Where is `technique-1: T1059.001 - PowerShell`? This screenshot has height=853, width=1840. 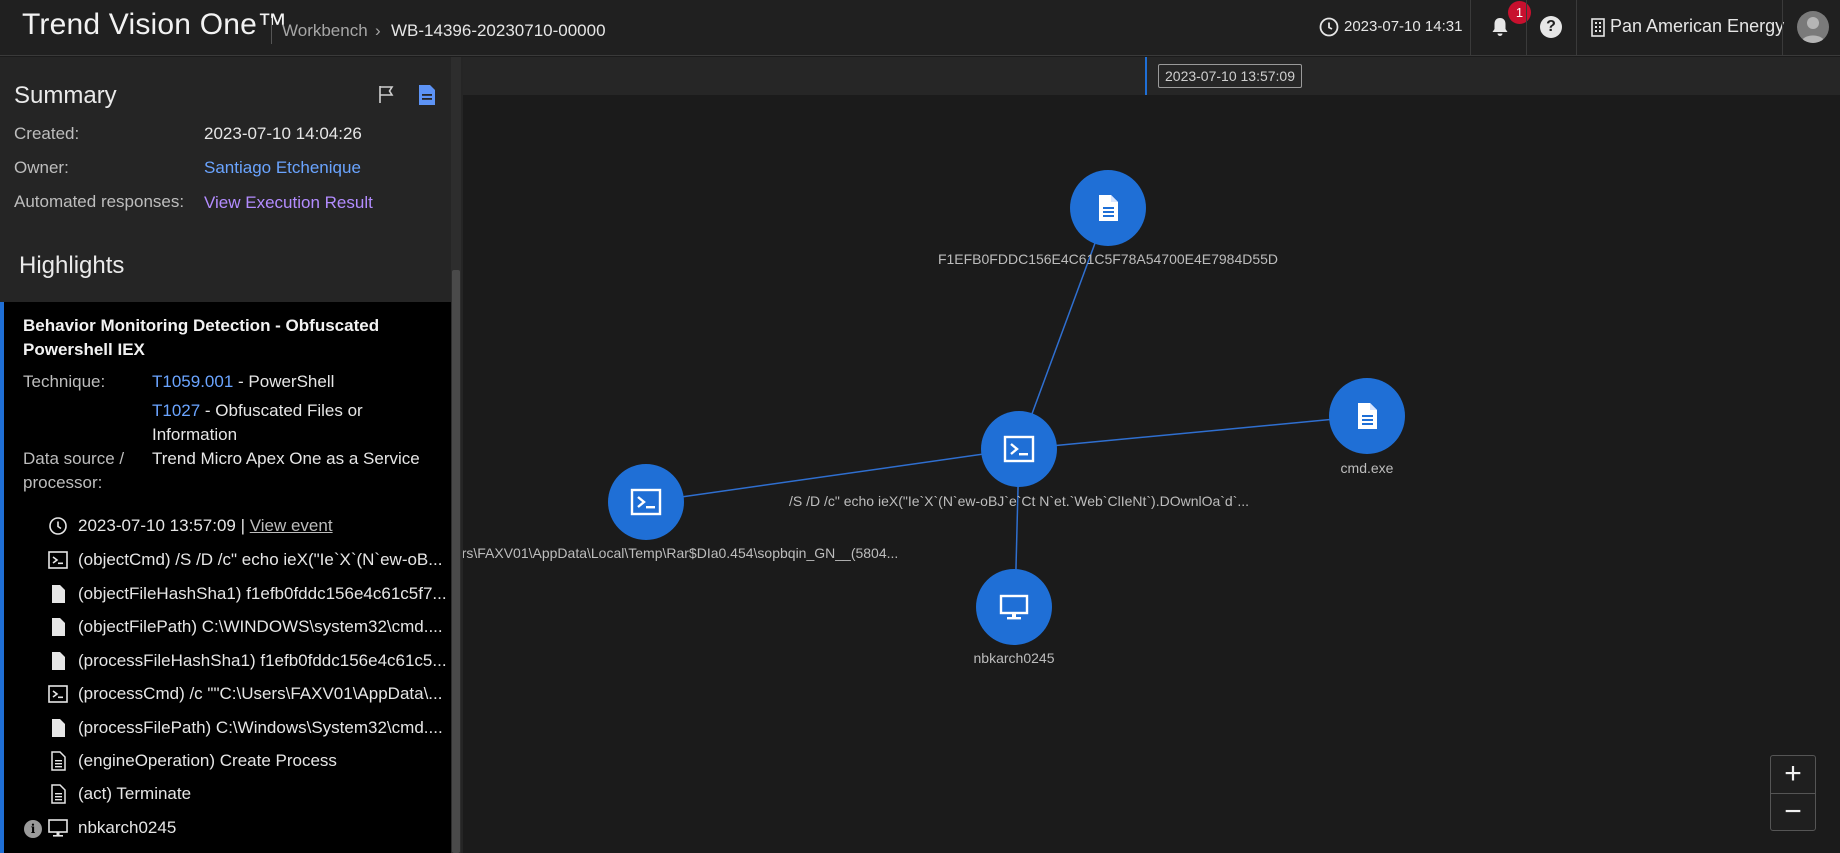
technique-1: T1059.001 - PowerShell is located at coordinates (297, 382).